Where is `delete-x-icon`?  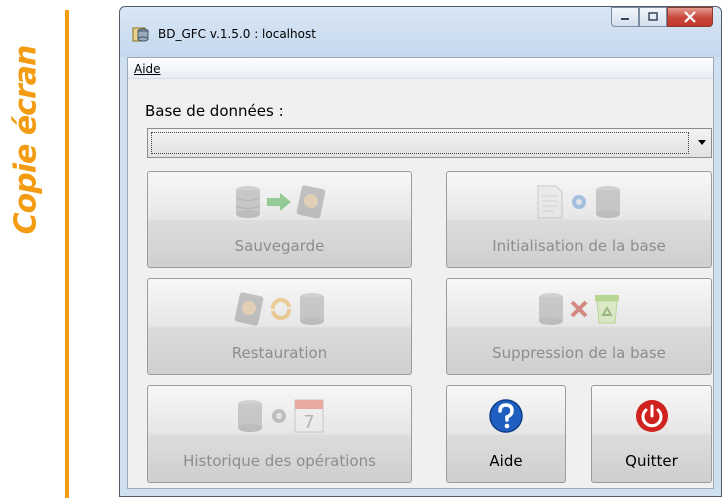 delete-x-icon is located at coordinates (579, 309).